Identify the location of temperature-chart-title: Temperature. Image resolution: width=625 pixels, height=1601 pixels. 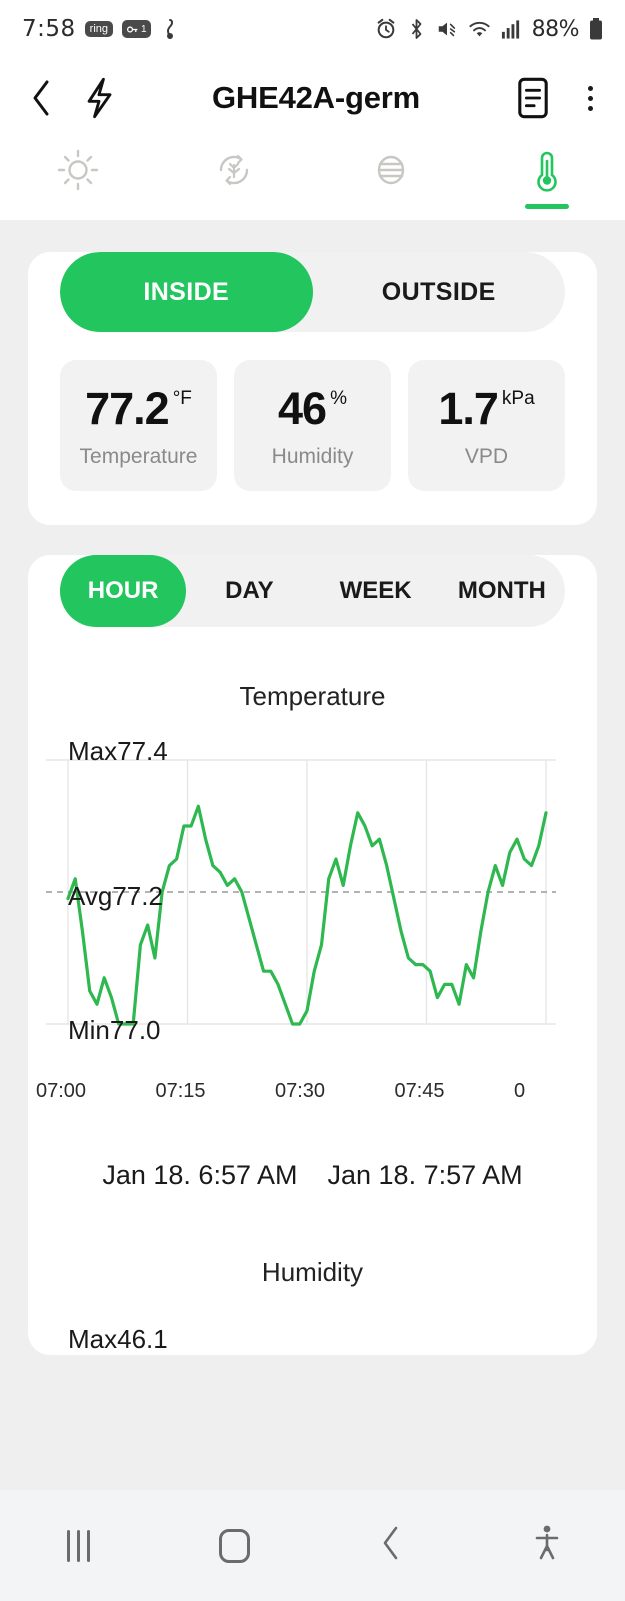
(312, 696).